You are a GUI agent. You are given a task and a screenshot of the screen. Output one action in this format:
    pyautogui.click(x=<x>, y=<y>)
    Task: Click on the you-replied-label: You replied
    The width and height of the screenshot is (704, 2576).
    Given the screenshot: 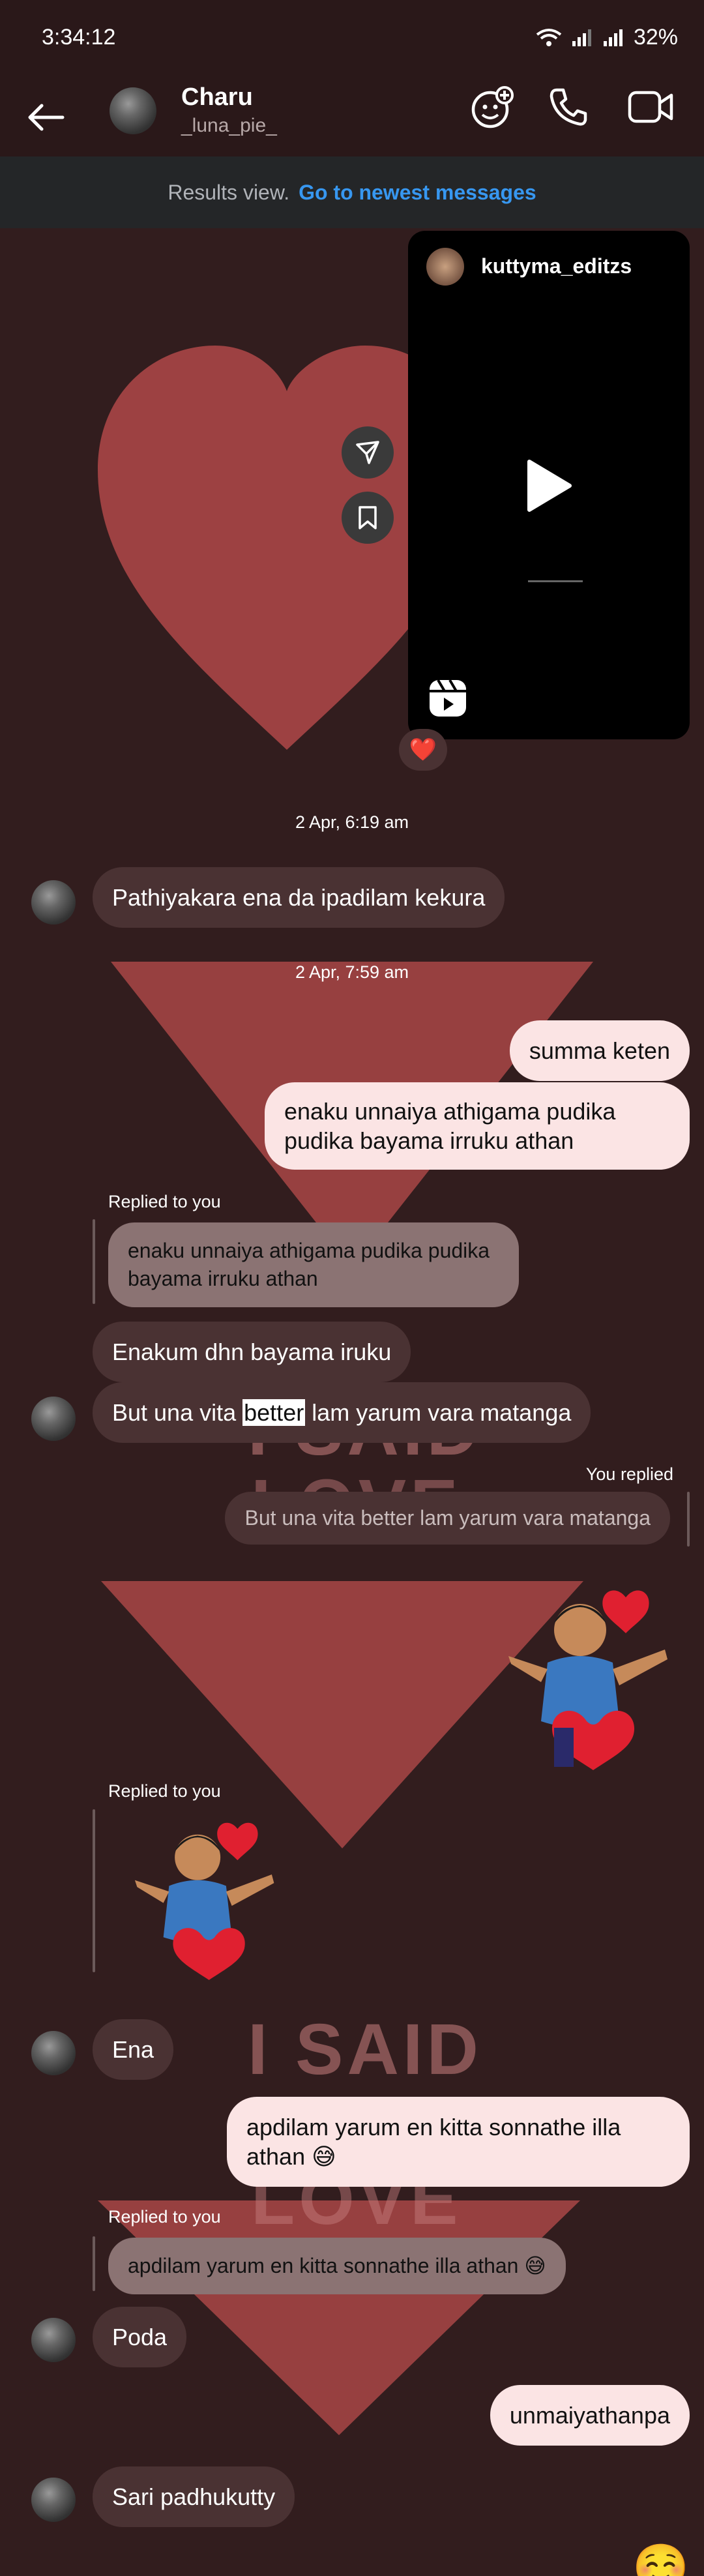 What is the action you would take?
    pyautogui.click(x=629, y=1474)
    